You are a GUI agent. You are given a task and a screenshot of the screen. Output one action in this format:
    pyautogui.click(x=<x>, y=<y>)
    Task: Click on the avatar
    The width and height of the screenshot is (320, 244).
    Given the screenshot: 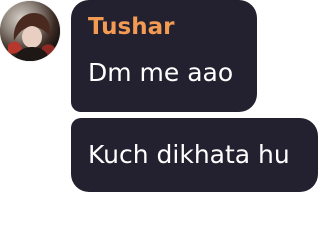 What is the action you would take?
    pyautogui.click(x=30, y=31)
    